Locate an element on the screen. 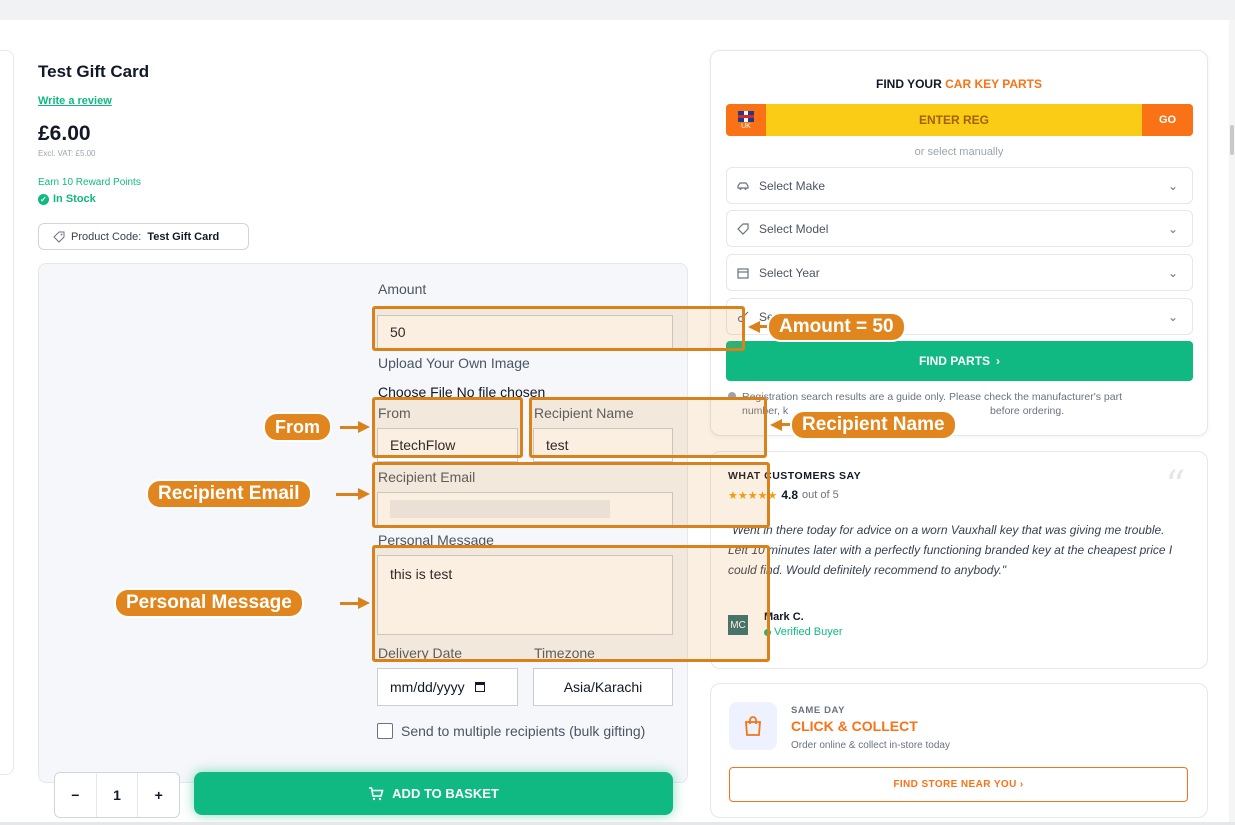  reg-input: ENTER REG is located at coordinates (954, 120).